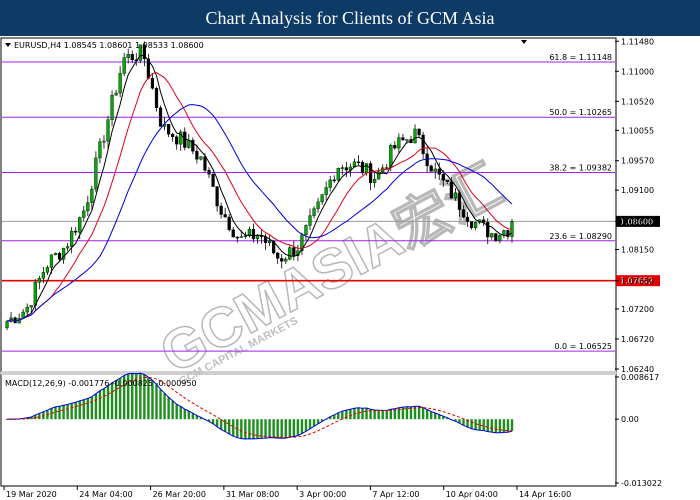  Describe the element at coordinates (322, 494) in the screenshot. I see `x-tick-label: 3 Apr 00:00` at that location.